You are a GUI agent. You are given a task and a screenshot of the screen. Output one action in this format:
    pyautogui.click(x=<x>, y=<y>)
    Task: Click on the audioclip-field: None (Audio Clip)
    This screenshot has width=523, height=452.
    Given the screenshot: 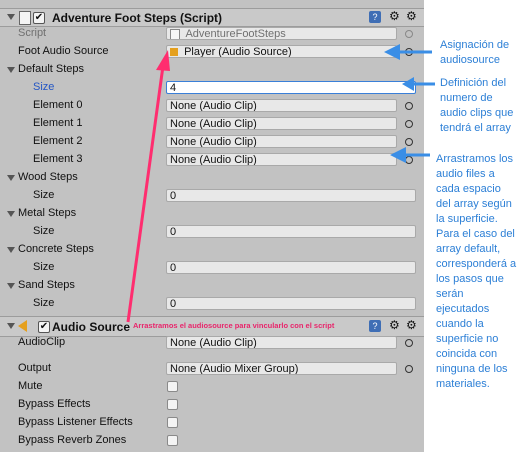 What is the action you would take?
    pyautogui.click(x=281, y=342)
    